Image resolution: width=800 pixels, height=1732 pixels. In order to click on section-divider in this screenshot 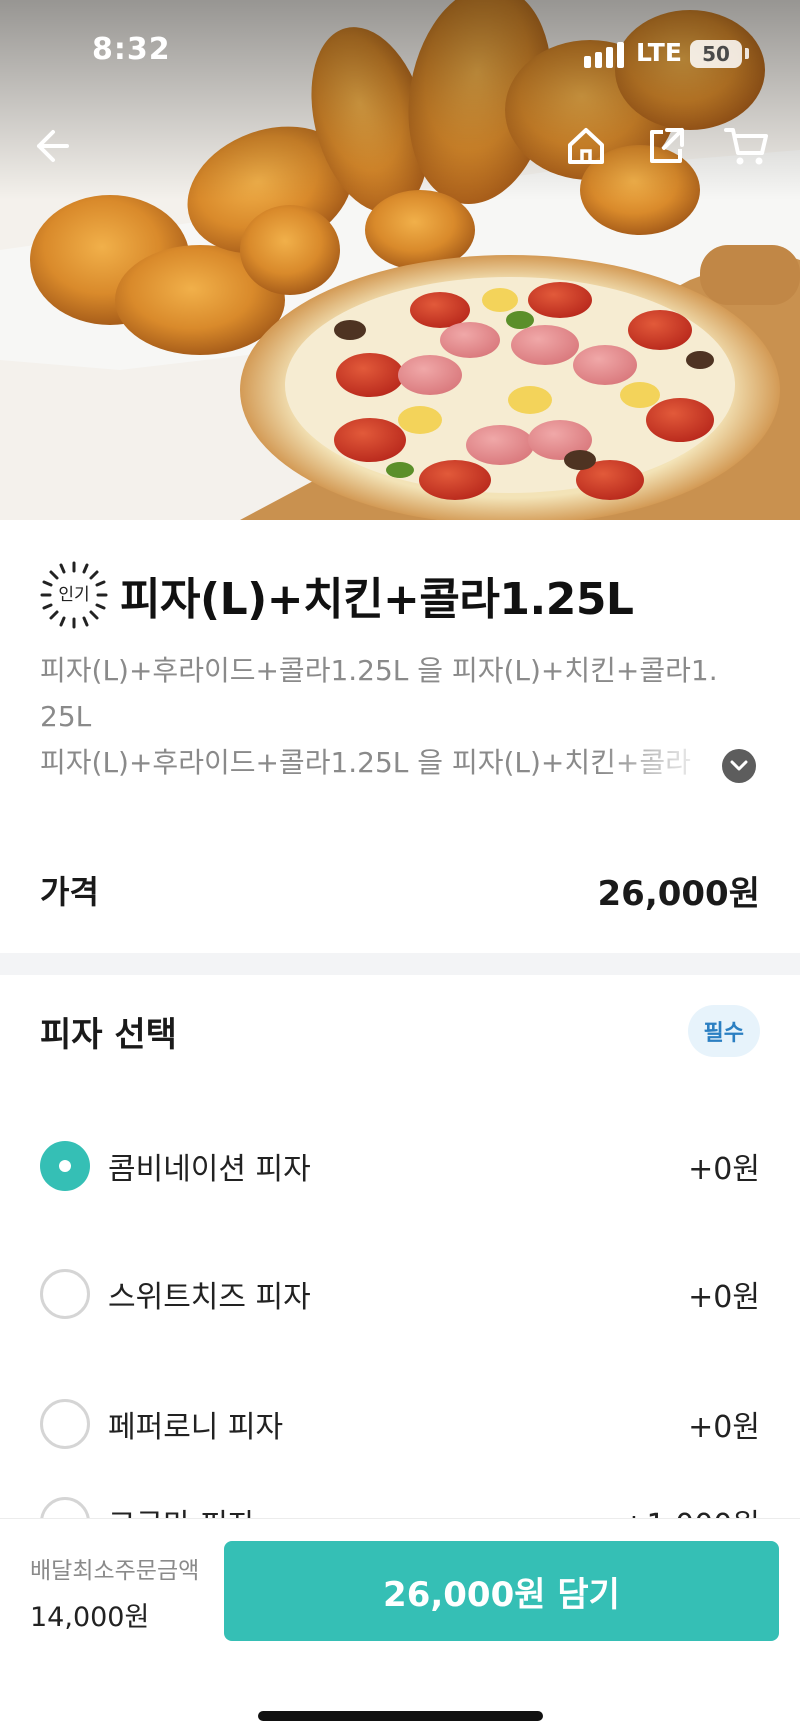, I will do `click(400, 964)`.